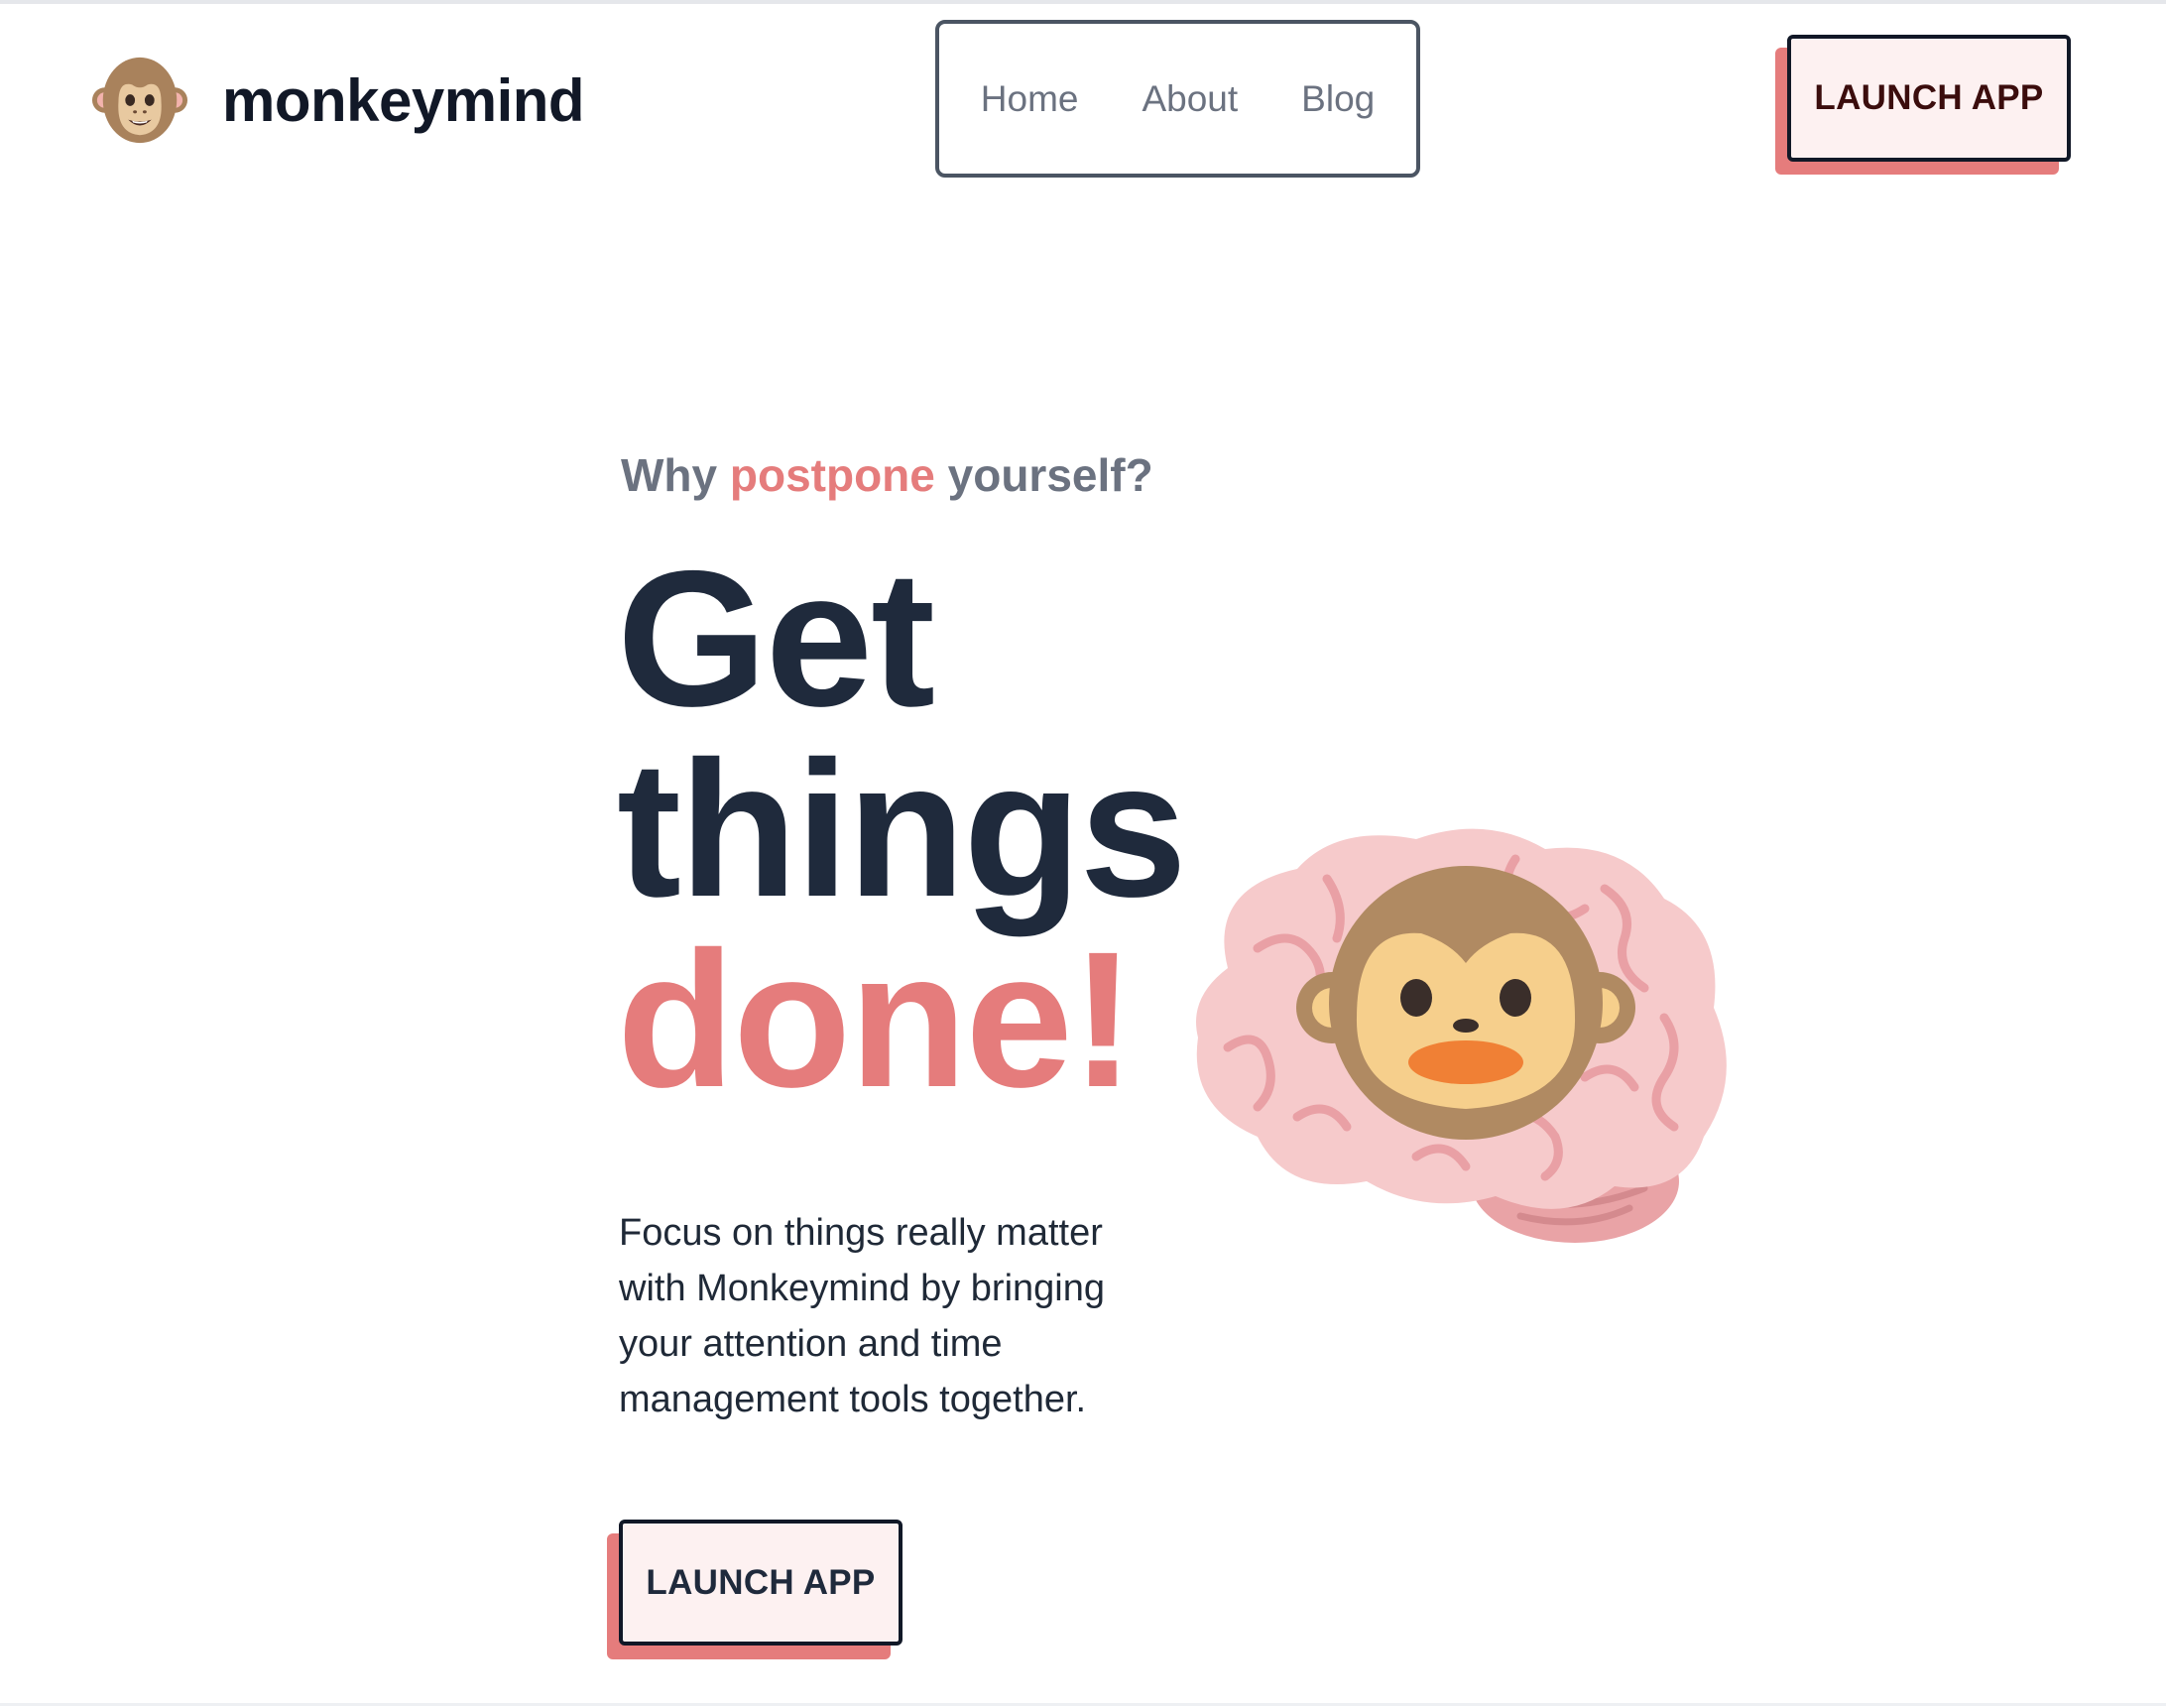 The image size is (2166, 1708). Describe the element at coordinates (1030, 99) in the screenshot. I see `nav-home-link: Home` at that location.